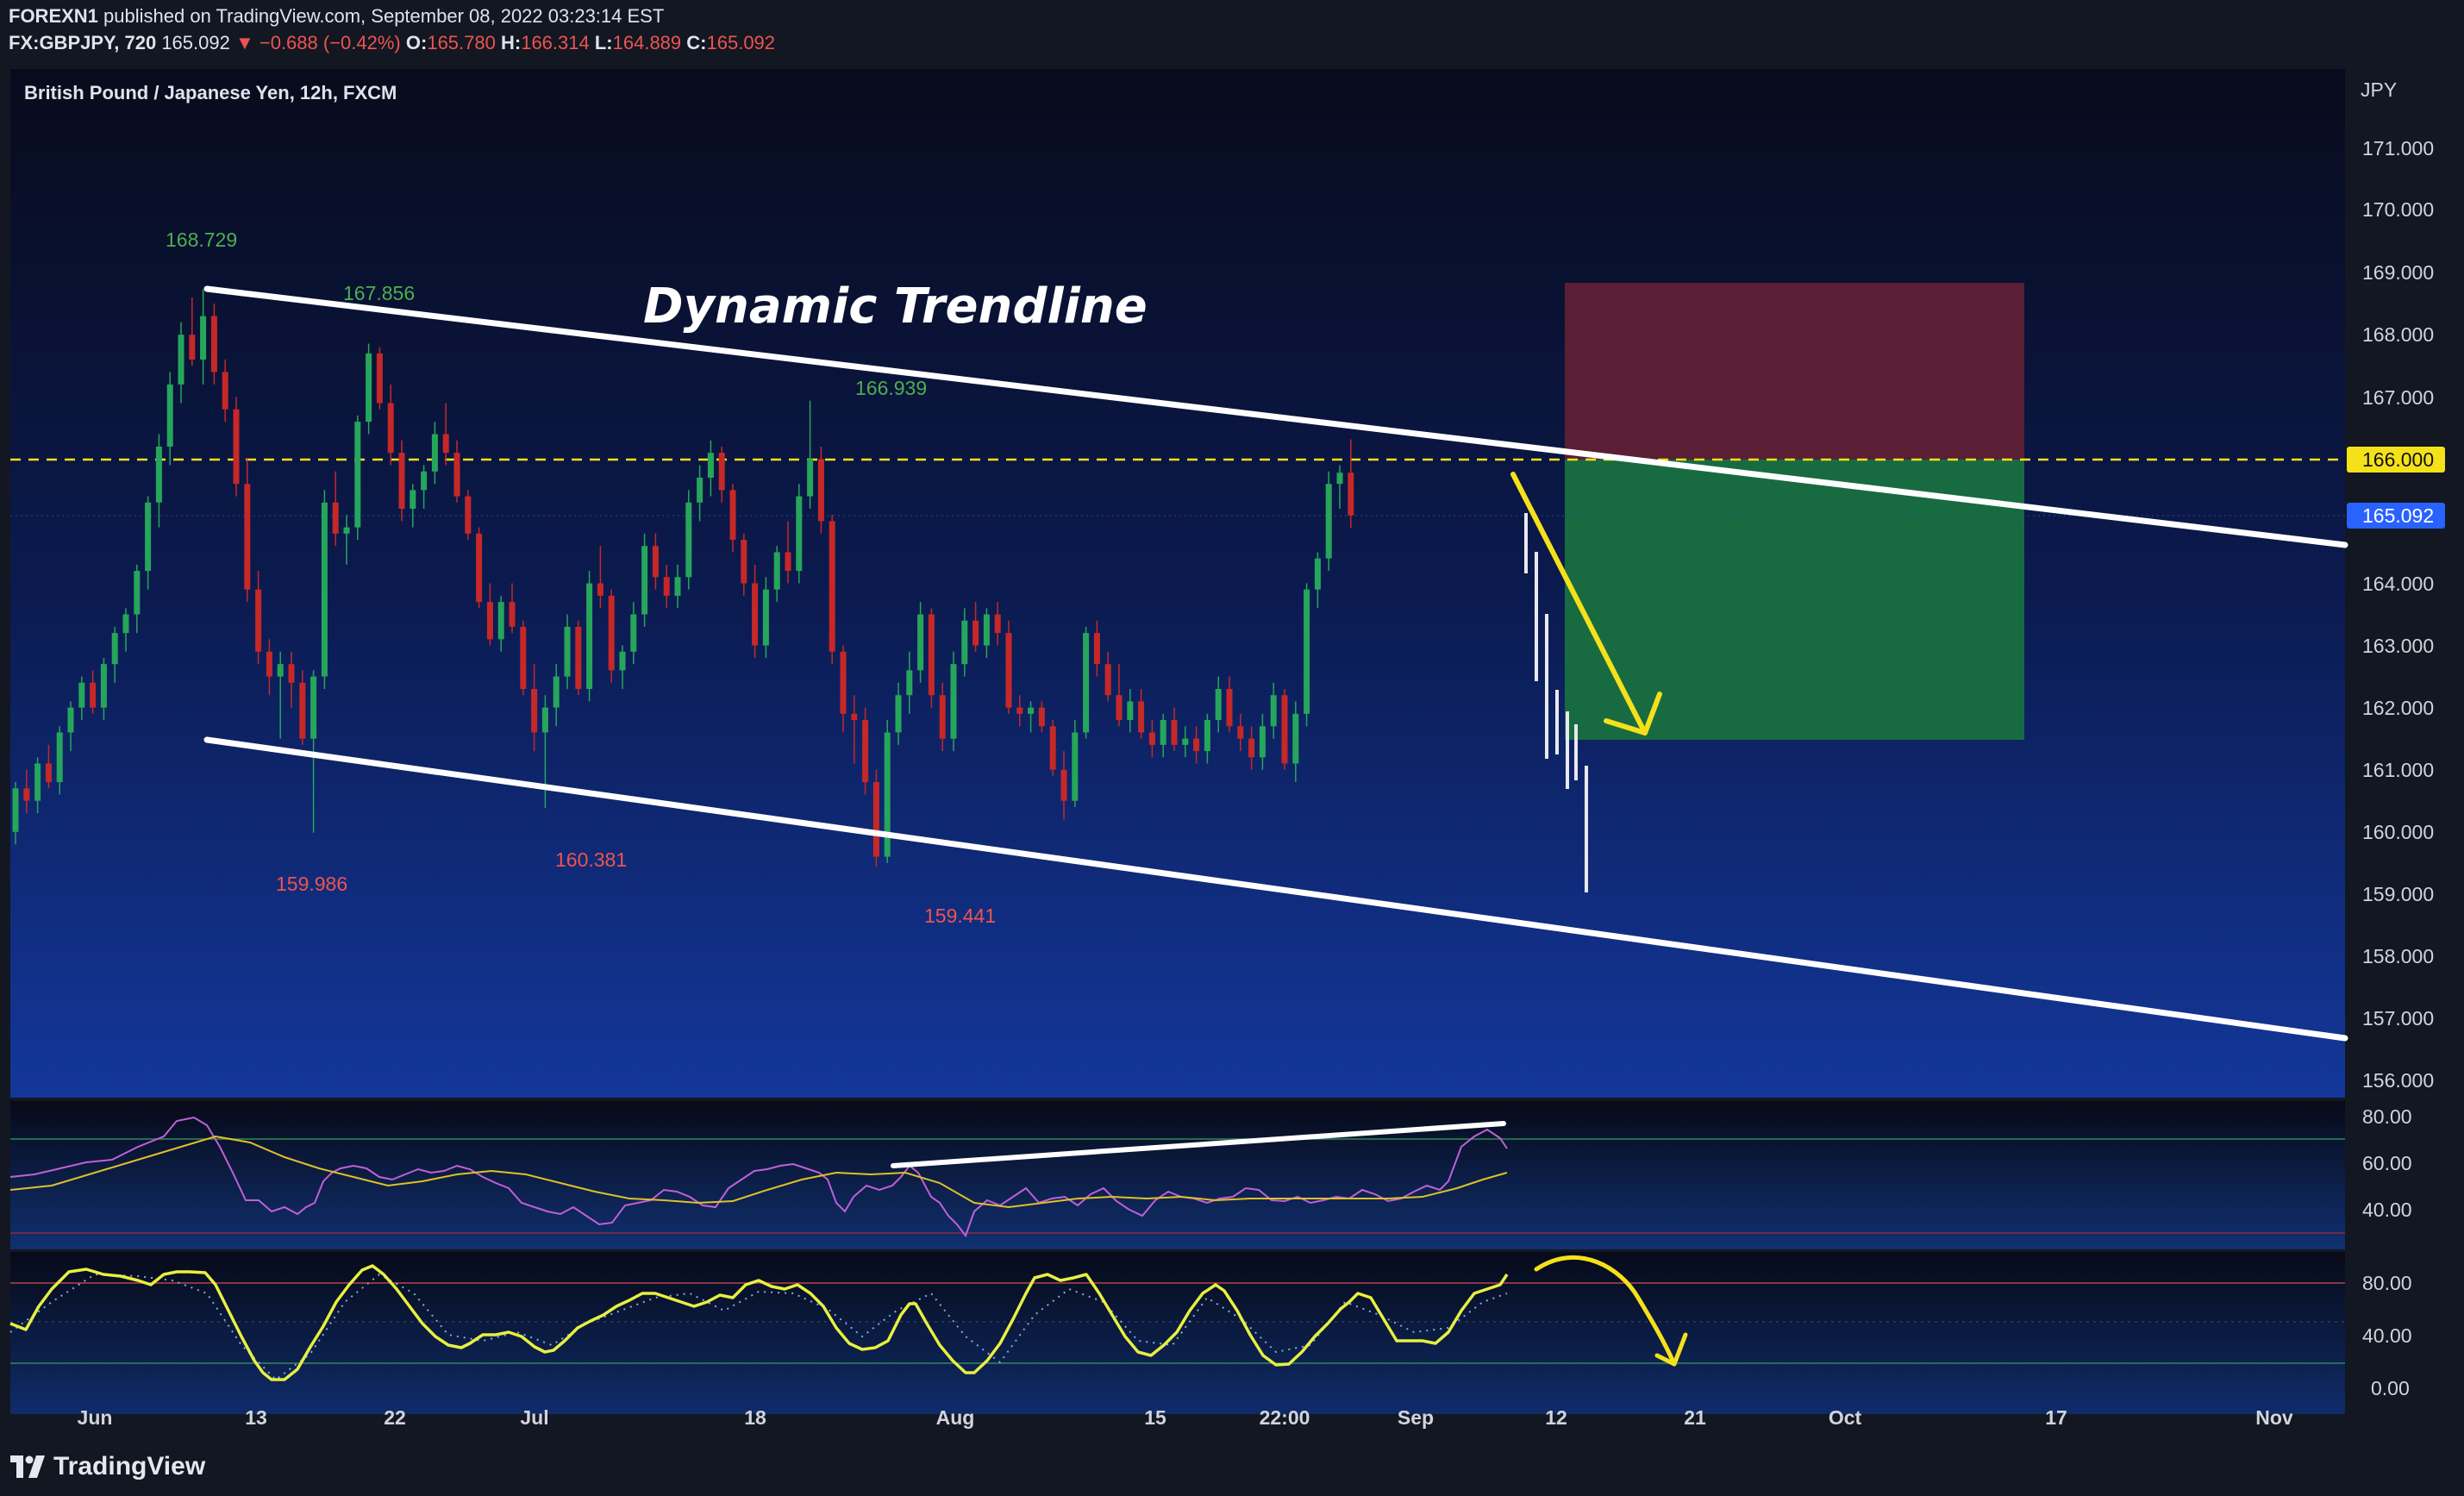 Image resolution: width=2464 pixels, height=1496 pixels. I want to click on chart-legend-title: British Pound / Japanese Yen, 12h, FXCM, so click(210, 92).